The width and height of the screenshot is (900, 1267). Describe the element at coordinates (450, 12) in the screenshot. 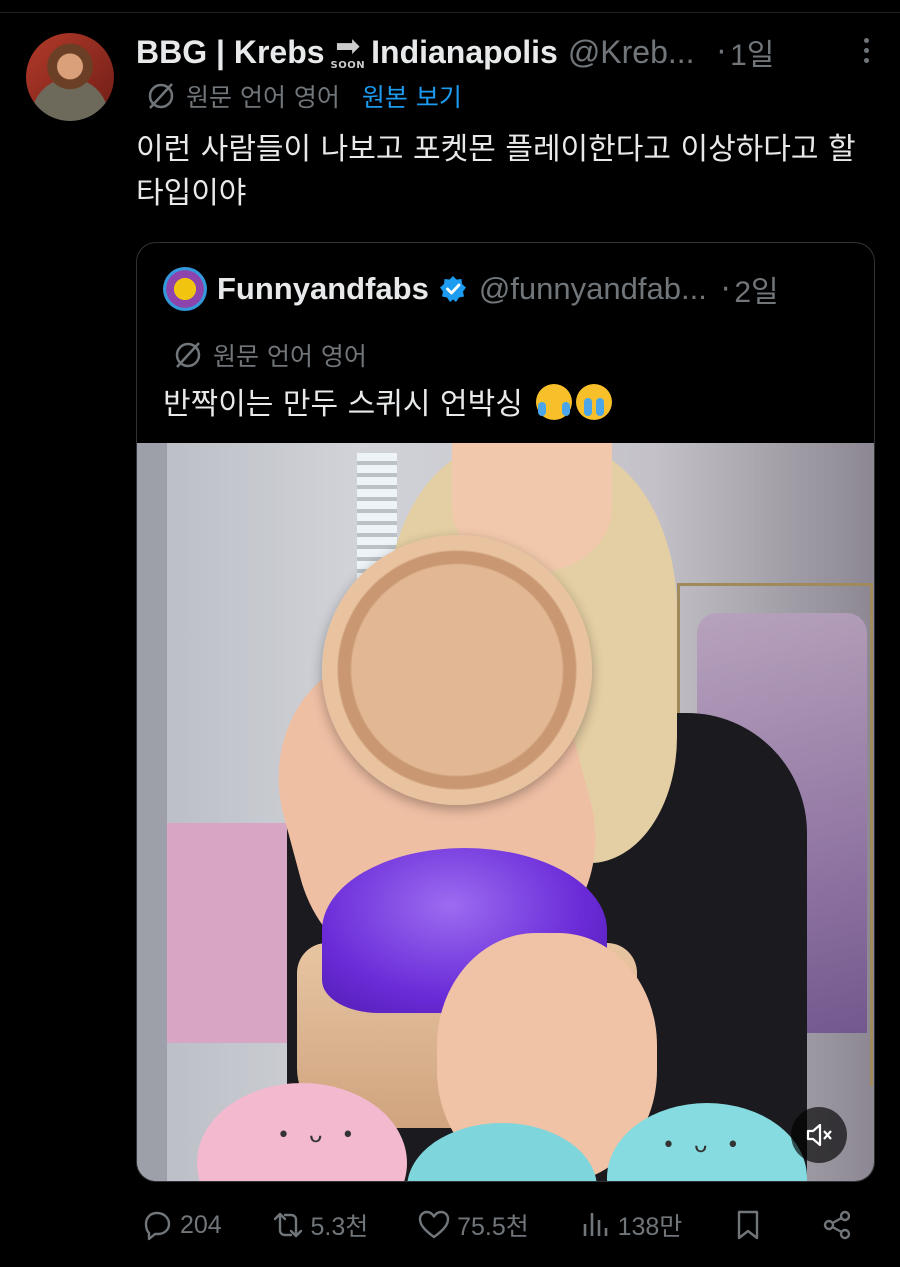

I see `top-divider` at that location.